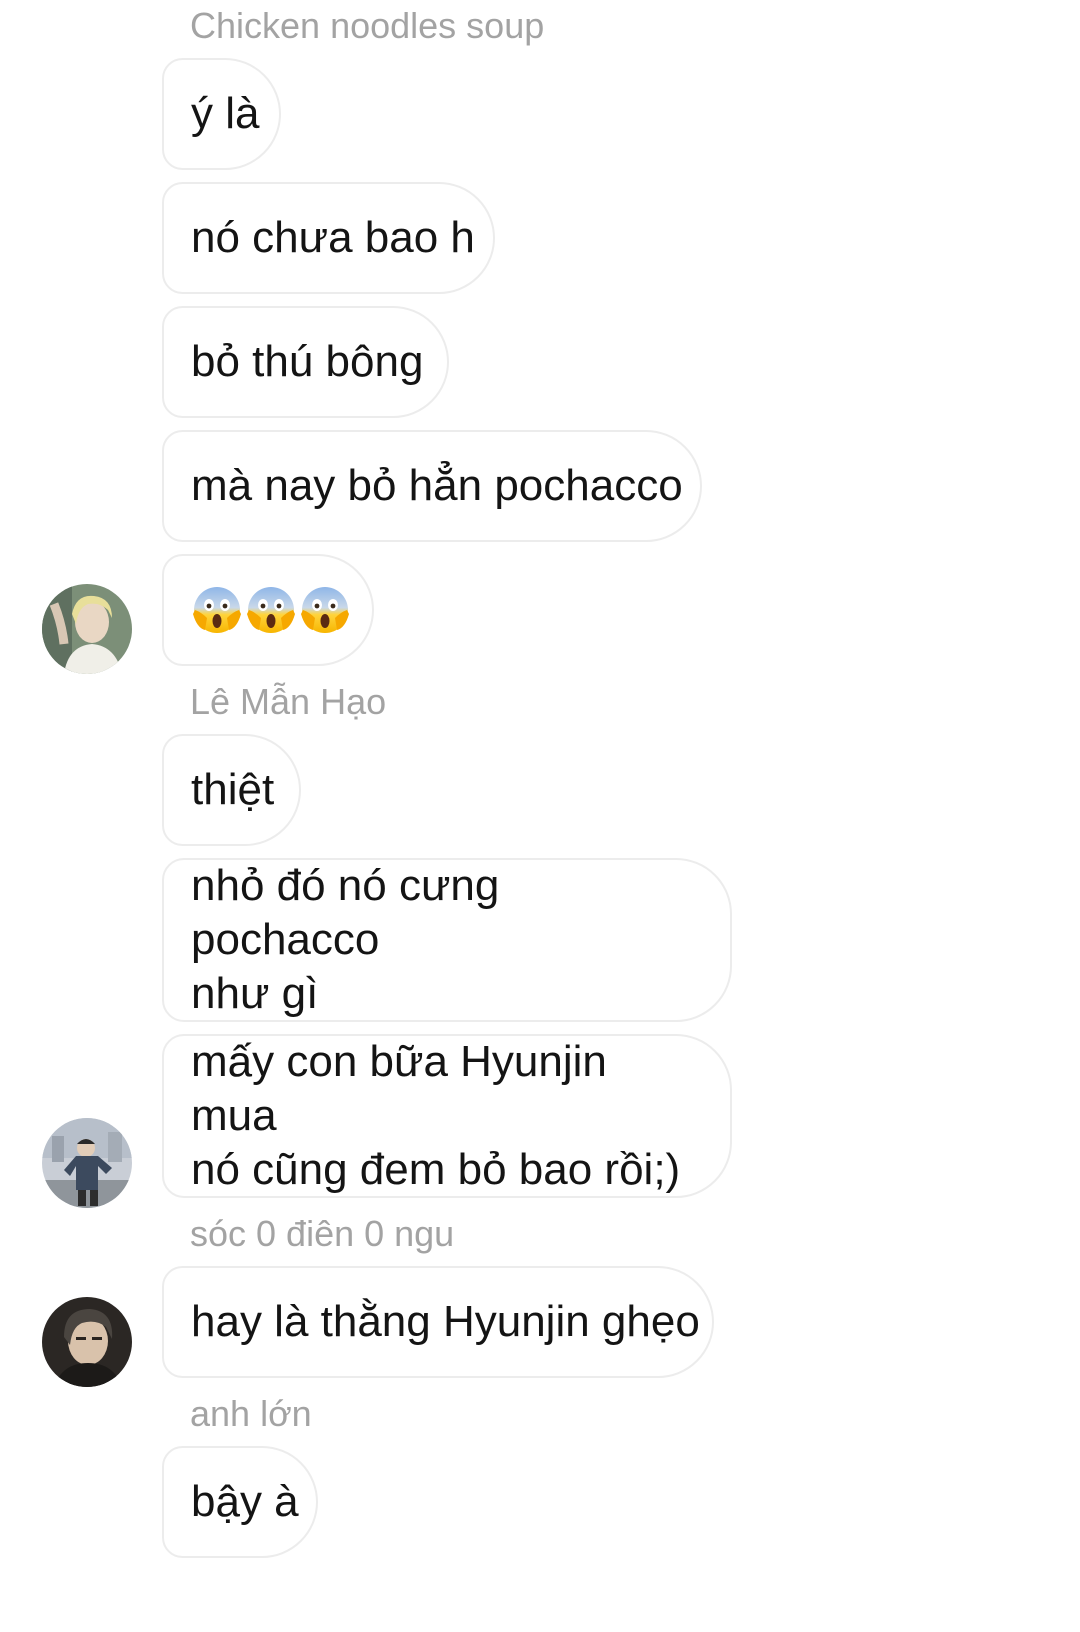 The width and height of the screenshot is (1080, 1632). I want to click on message-text: bậy à, so click(245, 1501).